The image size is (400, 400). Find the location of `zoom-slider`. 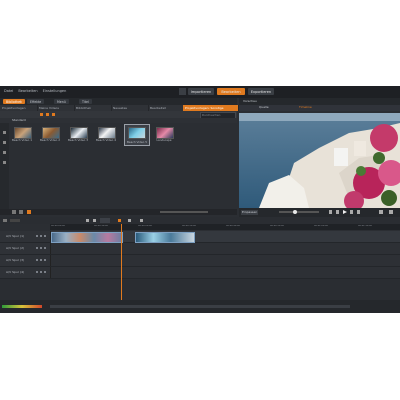

zoom-slider is located at coordinates (184, 212).